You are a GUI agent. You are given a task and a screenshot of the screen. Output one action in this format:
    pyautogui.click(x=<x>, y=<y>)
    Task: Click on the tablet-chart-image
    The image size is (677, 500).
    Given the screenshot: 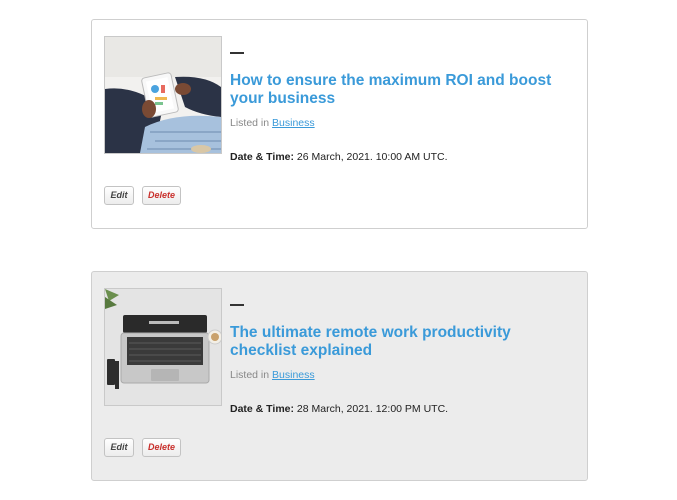 What is the action you would take?
    pyautogui.click(x=163, y=95)
    